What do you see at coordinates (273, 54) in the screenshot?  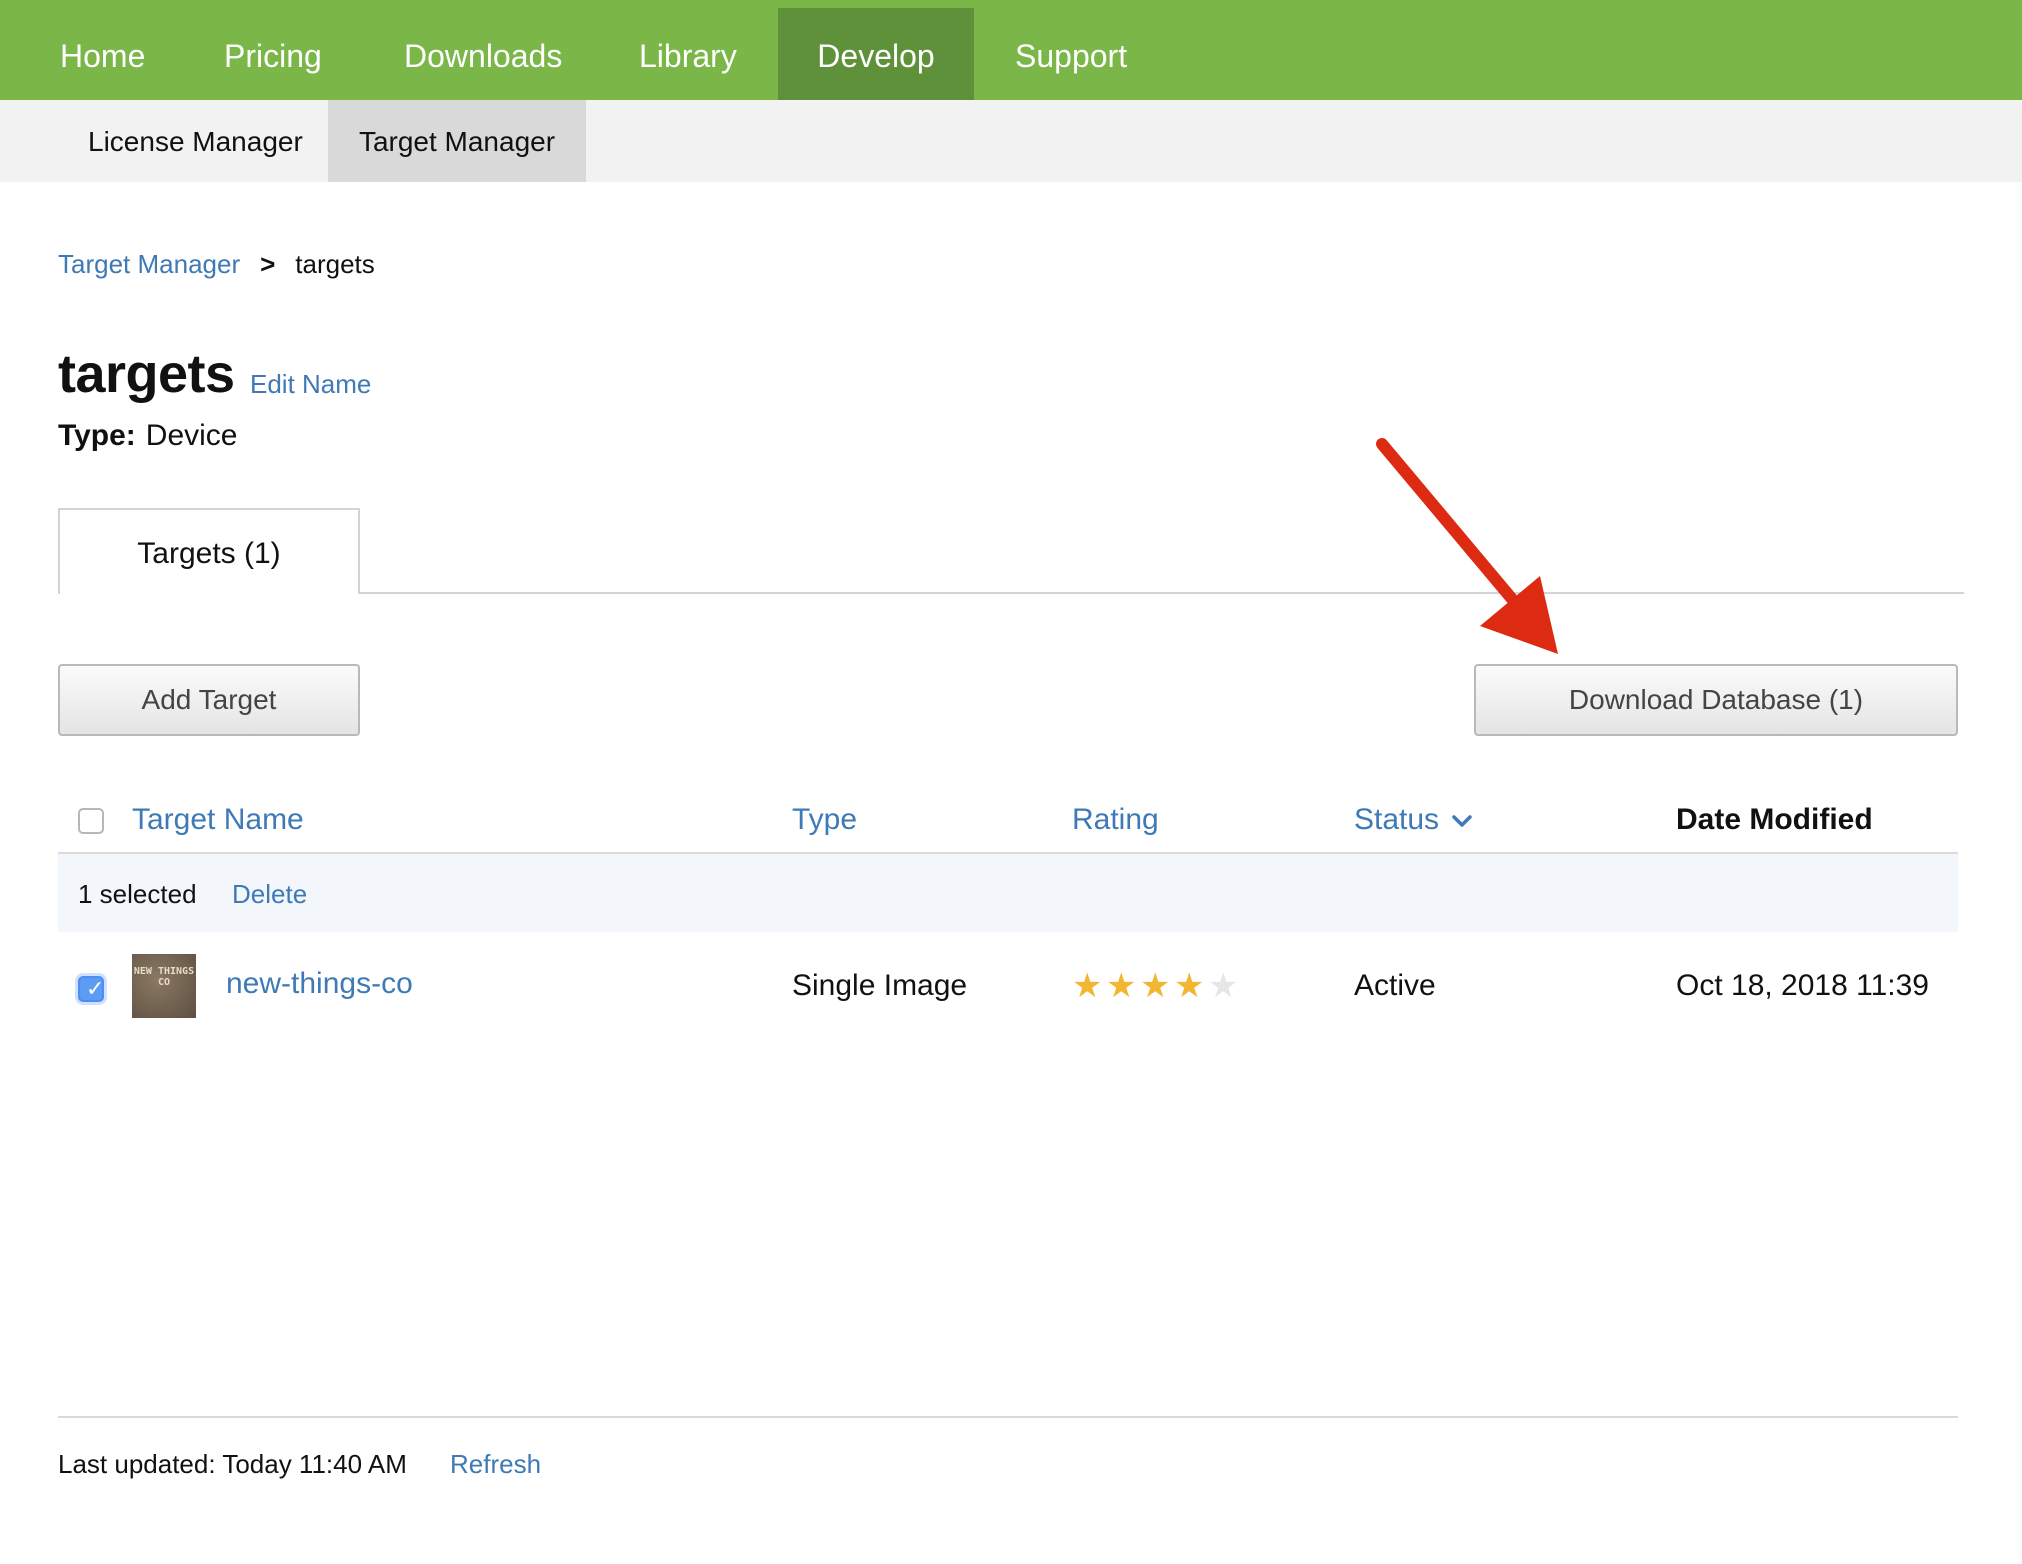 I see `nav-pricing: Pricing` at bounding box center [273, 54].